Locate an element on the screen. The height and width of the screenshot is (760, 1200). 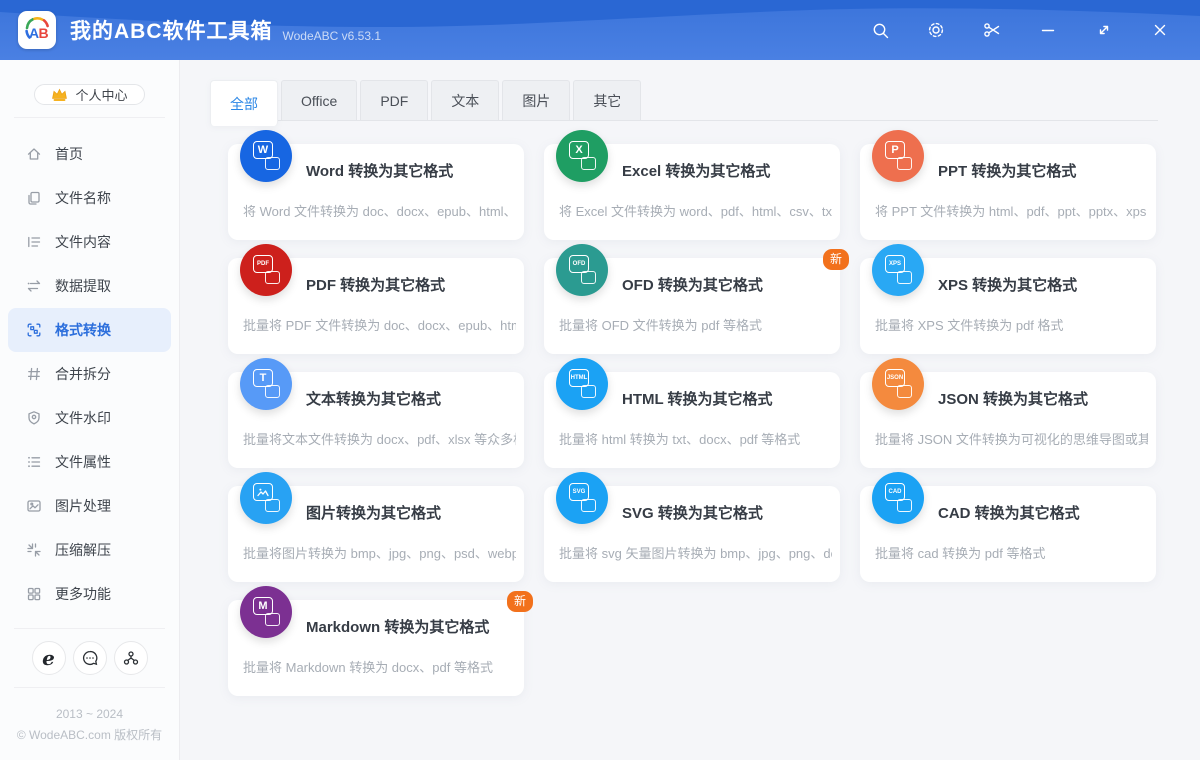
sidebar-item-label: 首页 is located at coordinates (69, 154).